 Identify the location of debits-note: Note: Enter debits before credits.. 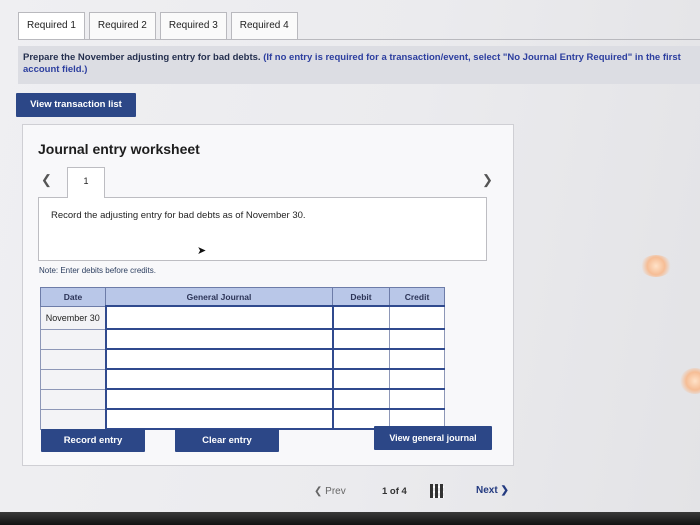
(97, 270).